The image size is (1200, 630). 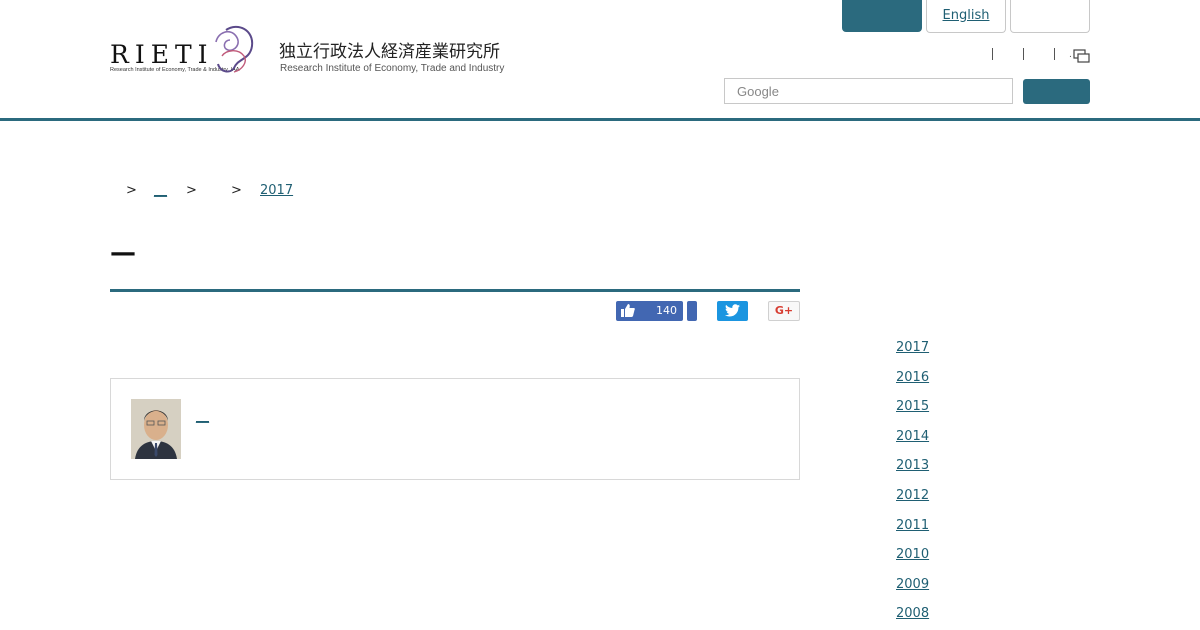 What do you see at coordinates (455, 290) in the screenshot?
I see `title-divider` at bounding box center [455, 290].